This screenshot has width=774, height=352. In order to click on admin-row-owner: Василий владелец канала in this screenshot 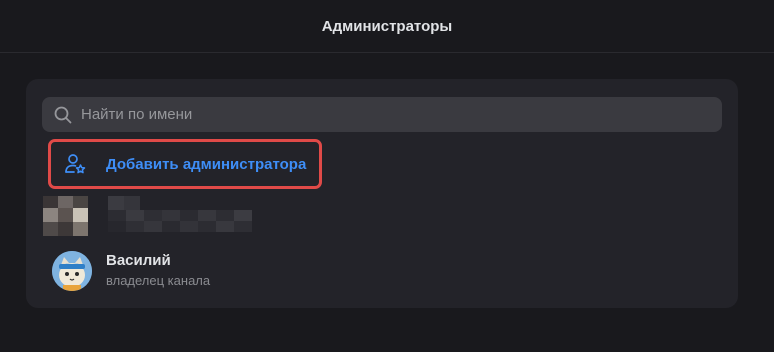, I will do `click(382, 271)`.